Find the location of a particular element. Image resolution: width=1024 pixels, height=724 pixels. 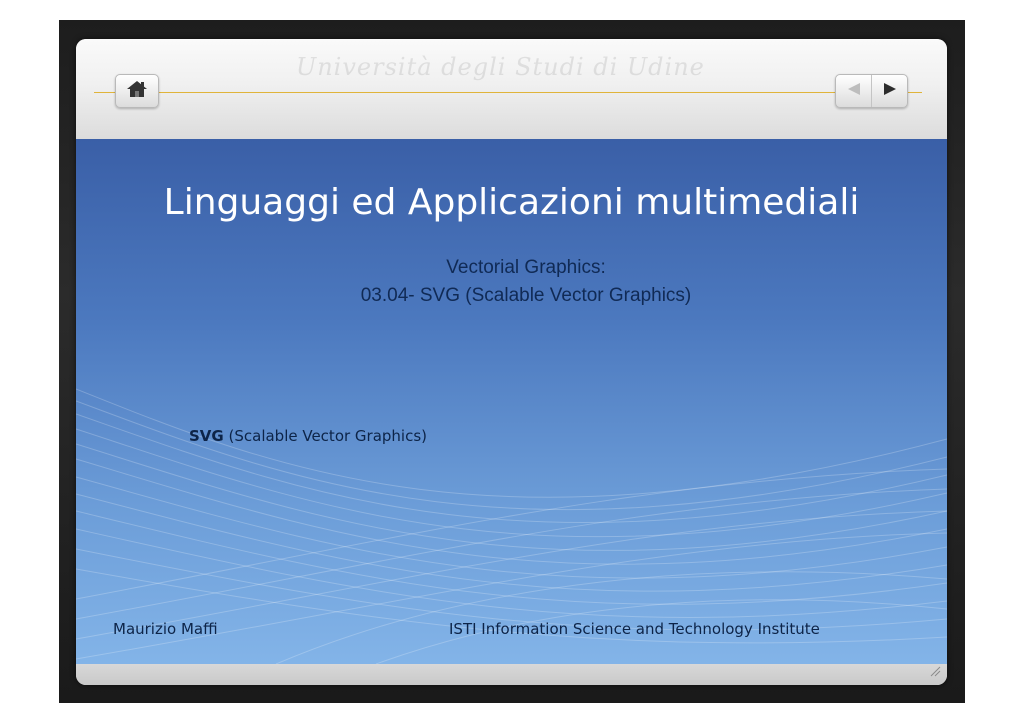

next-slide-button is located at coordinates (889, 91).